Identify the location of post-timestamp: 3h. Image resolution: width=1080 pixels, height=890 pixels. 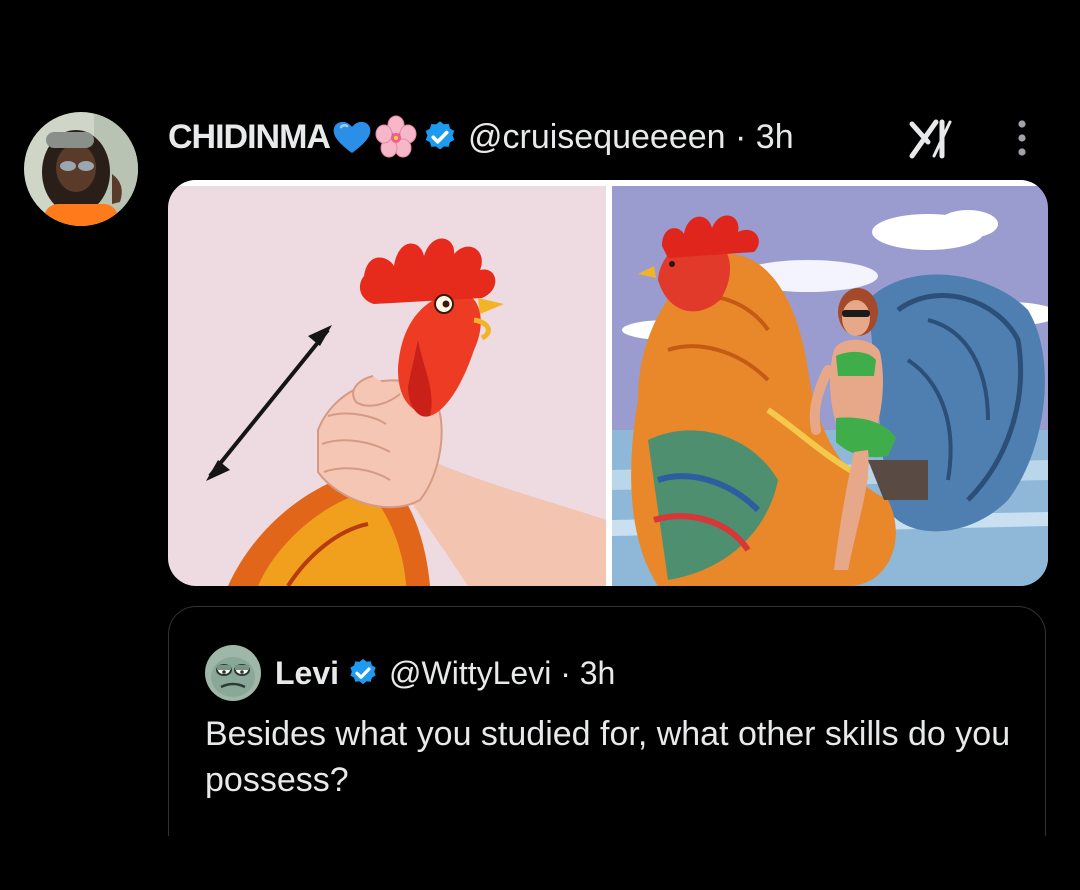
(775, 137).